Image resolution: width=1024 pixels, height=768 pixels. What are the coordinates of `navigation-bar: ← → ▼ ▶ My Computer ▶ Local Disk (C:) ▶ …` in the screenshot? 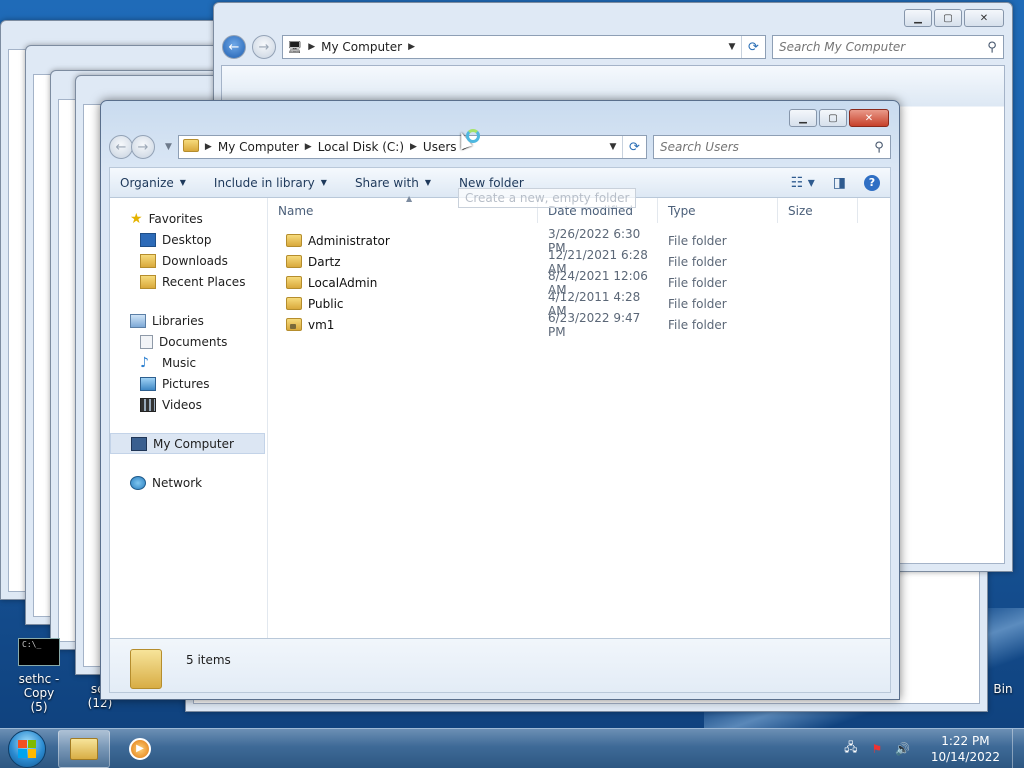 It's located at (500, 147).